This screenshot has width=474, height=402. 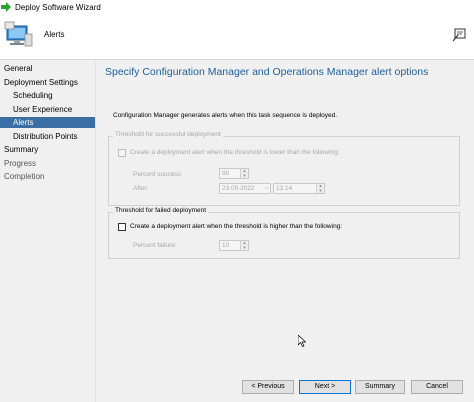 I want to click on sidebar-item-general: General, so click(x=49, y=68).